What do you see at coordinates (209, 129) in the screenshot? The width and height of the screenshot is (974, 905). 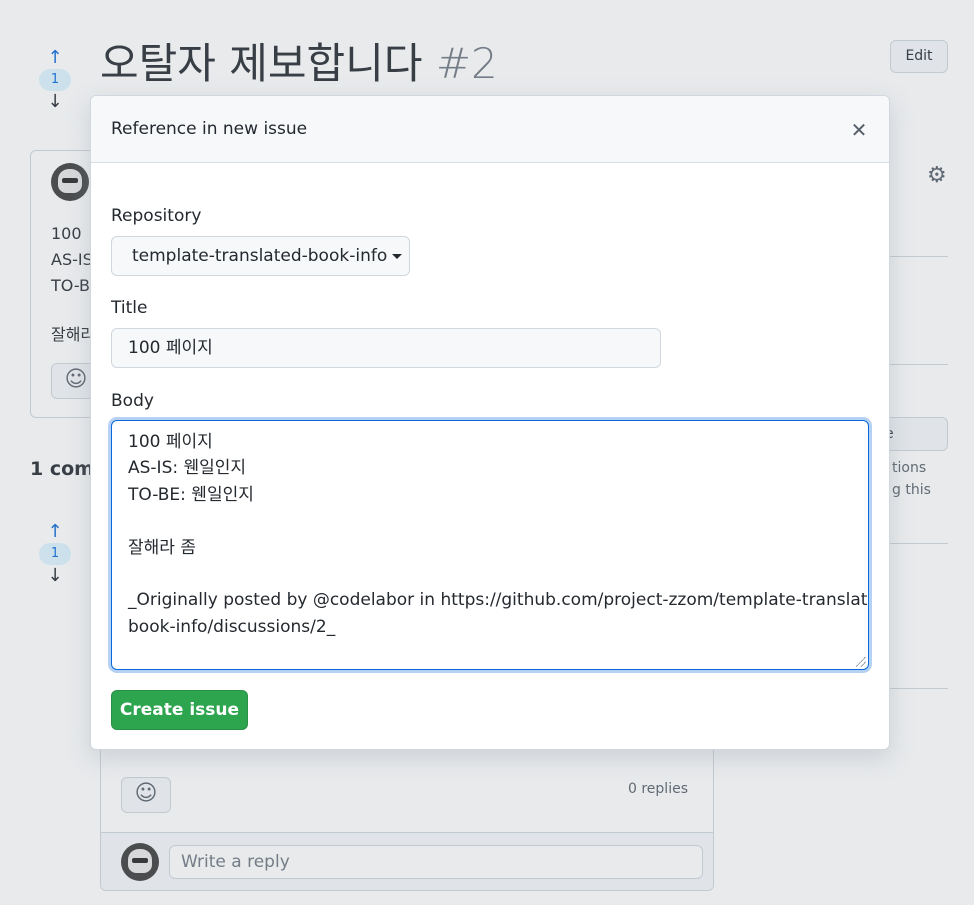 I see `dialog-title: Reference in new issue` at bounding box center [209, 129].